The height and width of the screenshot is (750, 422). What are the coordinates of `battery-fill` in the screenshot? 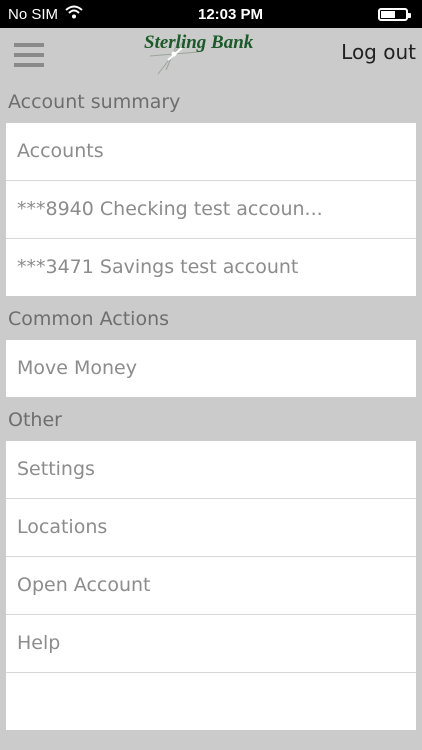 It's located at (388, 14).